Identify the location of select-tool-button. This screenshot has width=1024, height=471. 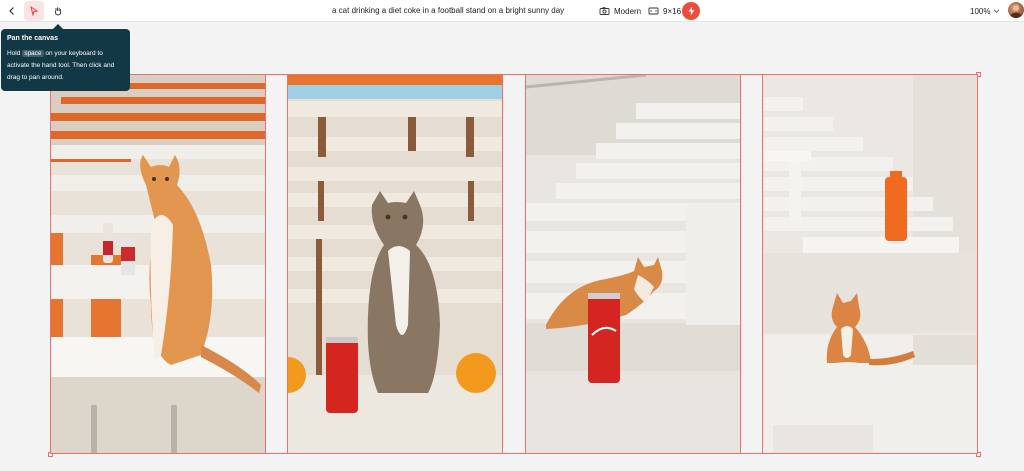
(34, 11).